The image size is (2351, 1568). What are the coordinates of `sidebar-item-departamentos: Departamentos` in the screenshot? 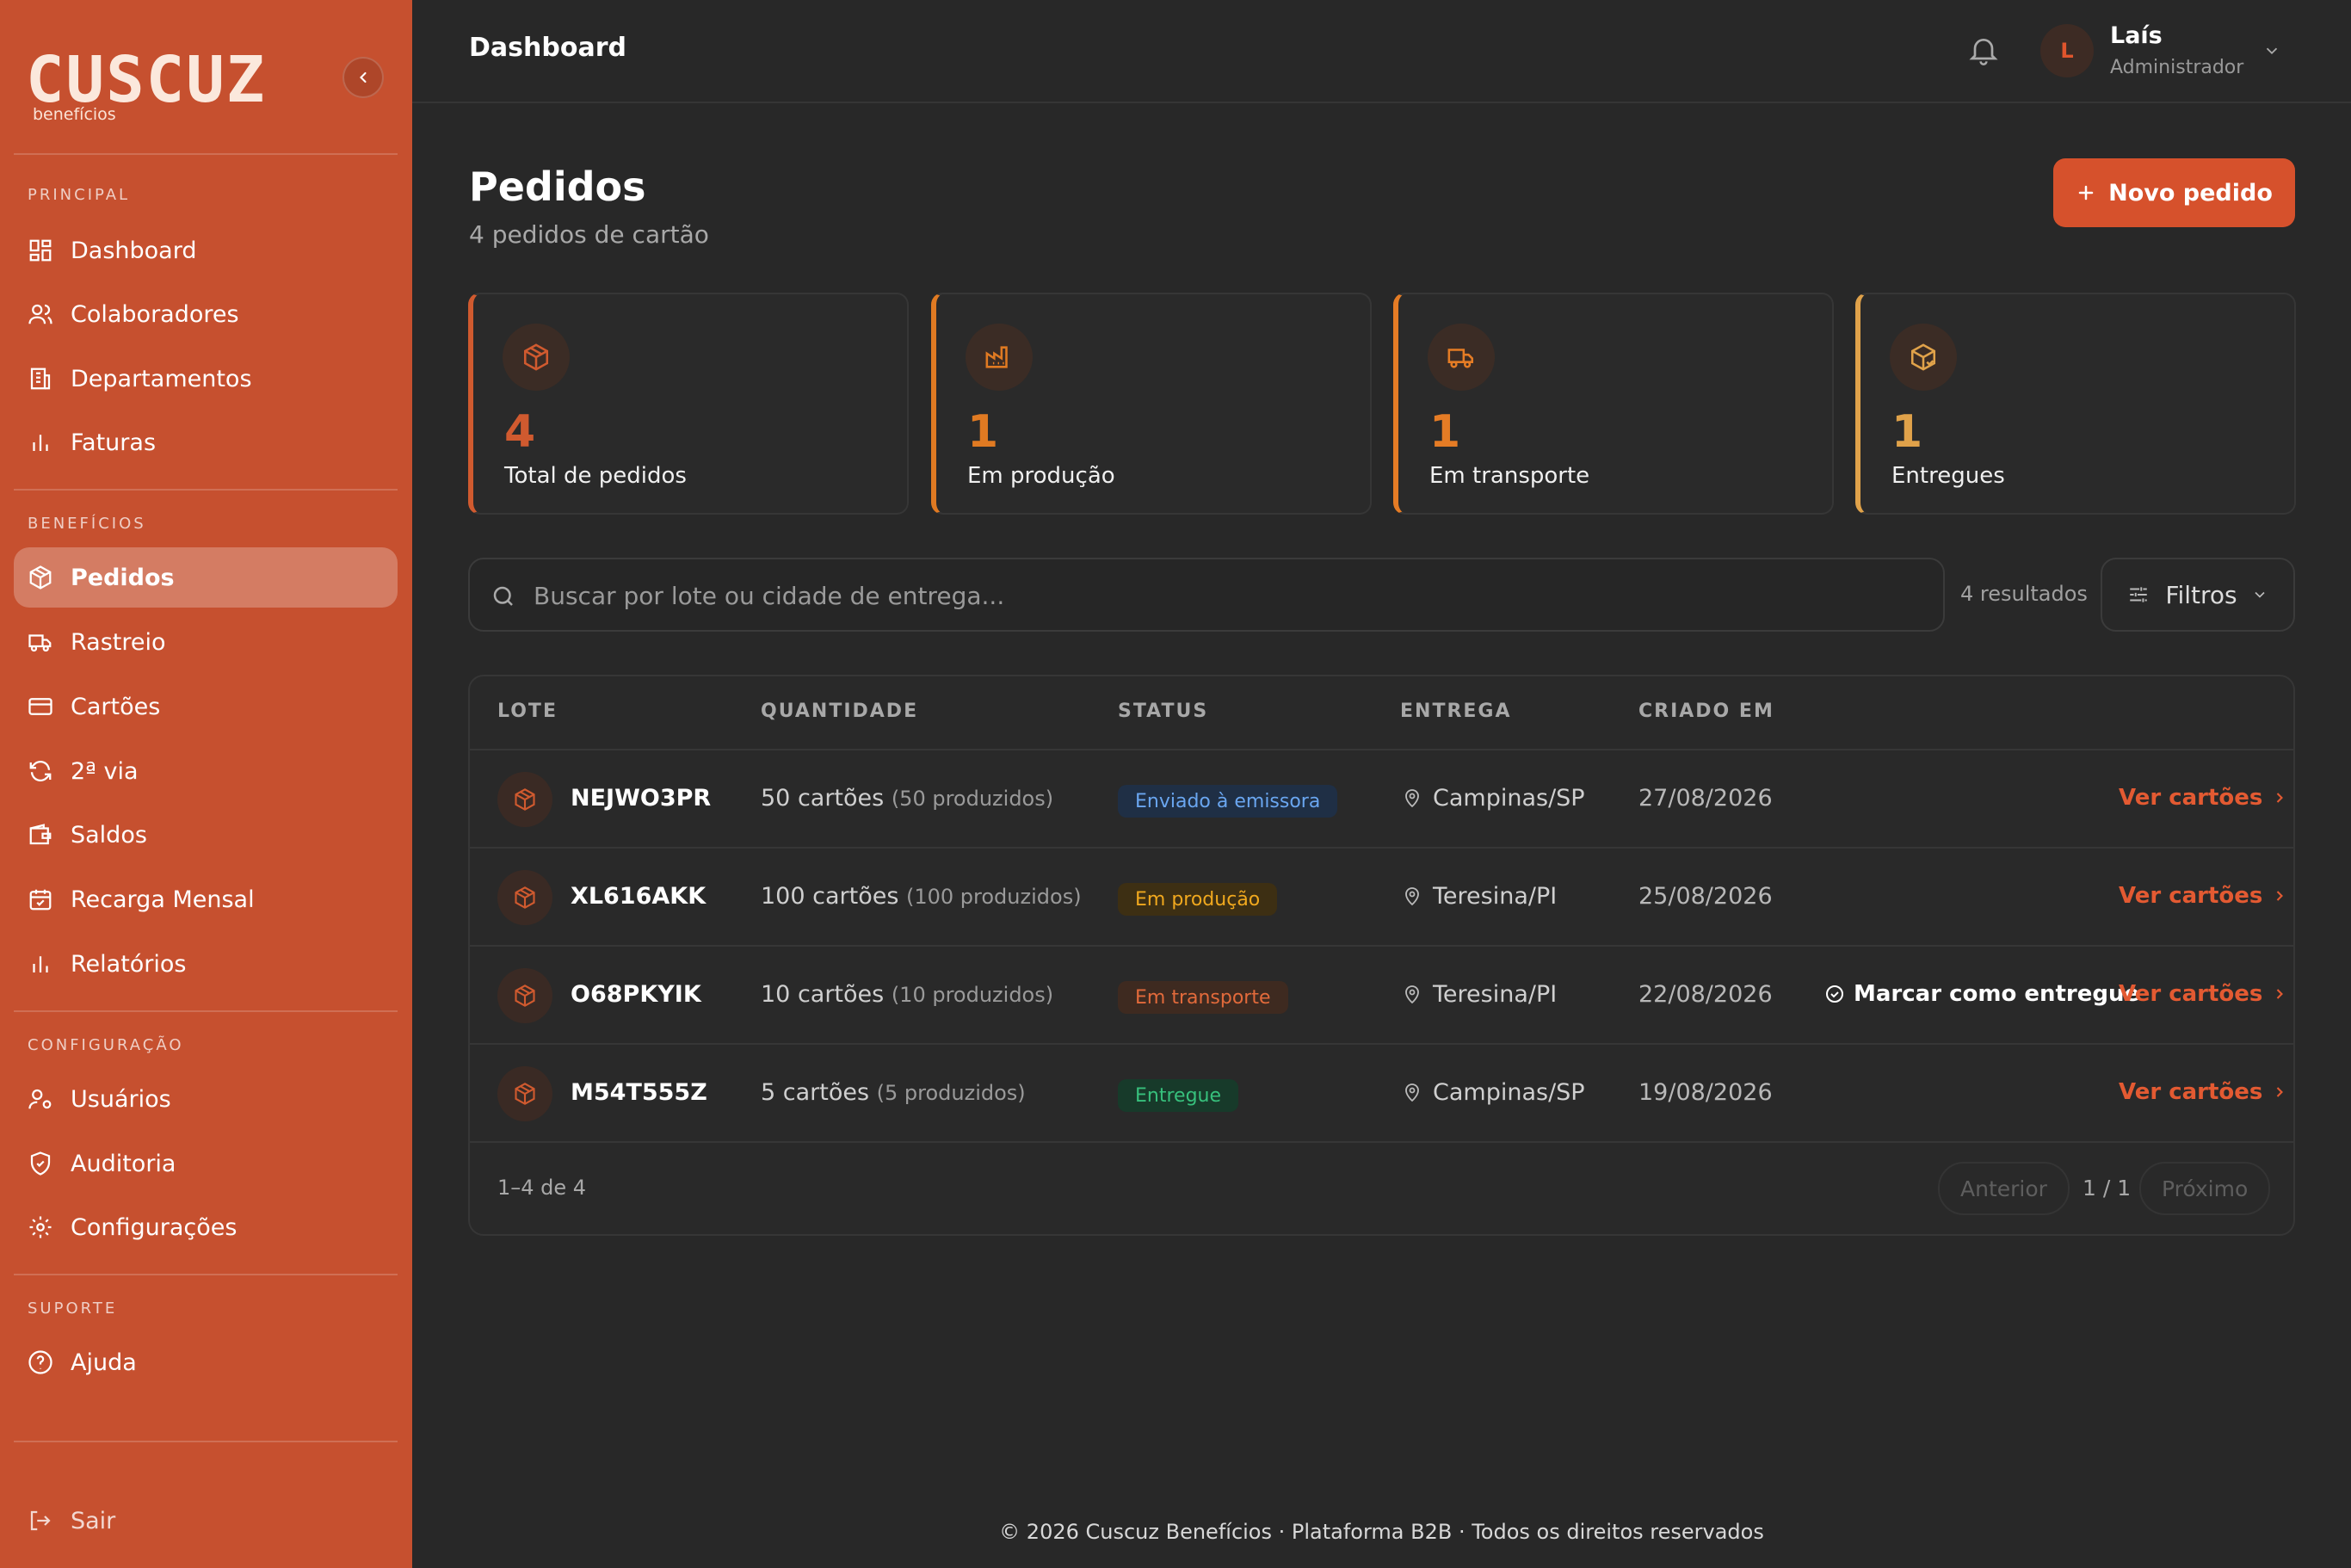 It's located at (206, 379).